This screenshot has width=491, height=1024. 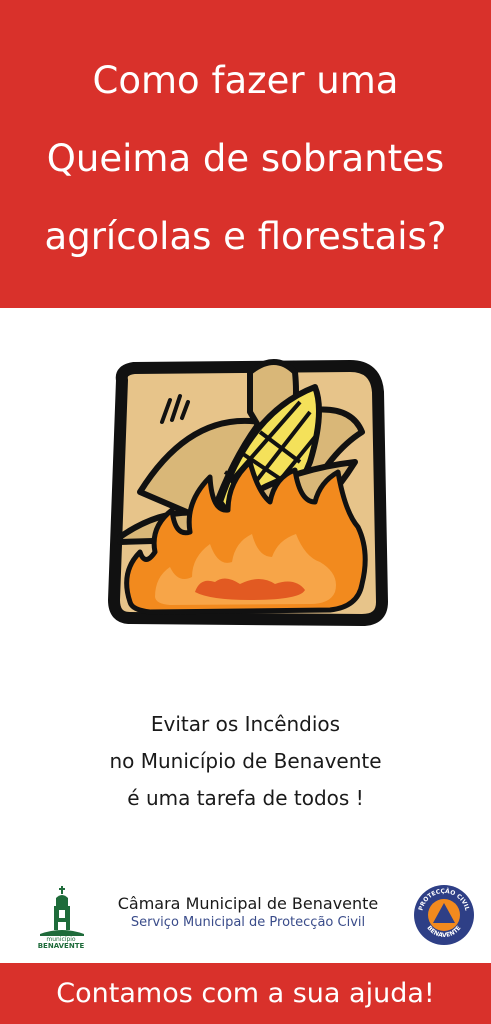 What do you see at coordinates (245, 798) in the screenshot?
I see `slogan-line-3: é uma tarefa de todos !` at bounding box center [245, 798].